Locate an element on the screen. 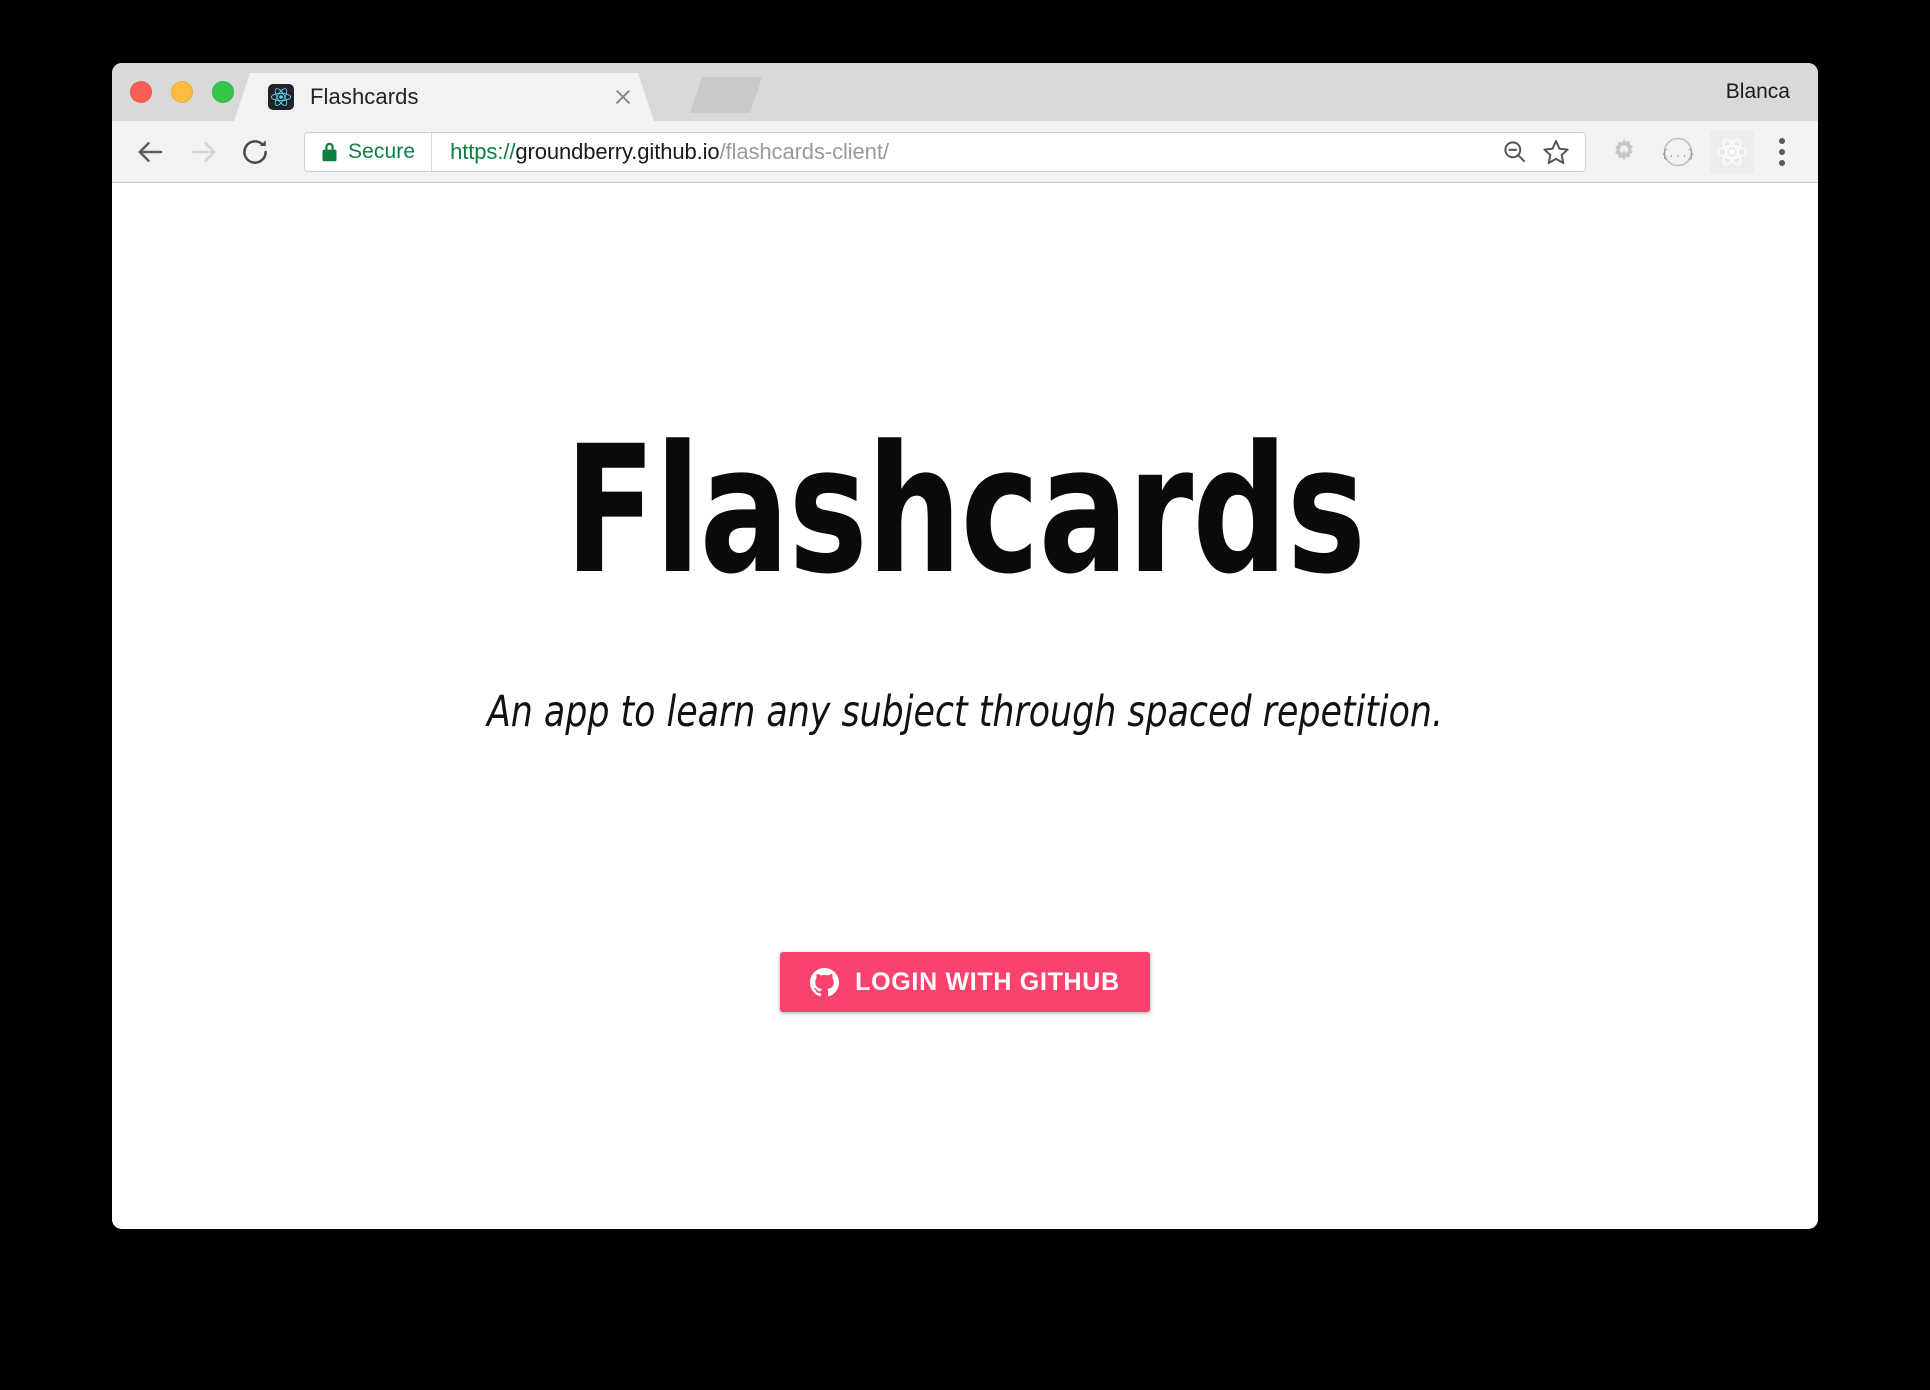  profile-name-label: Blanca is located at coordinates (1758, 92).